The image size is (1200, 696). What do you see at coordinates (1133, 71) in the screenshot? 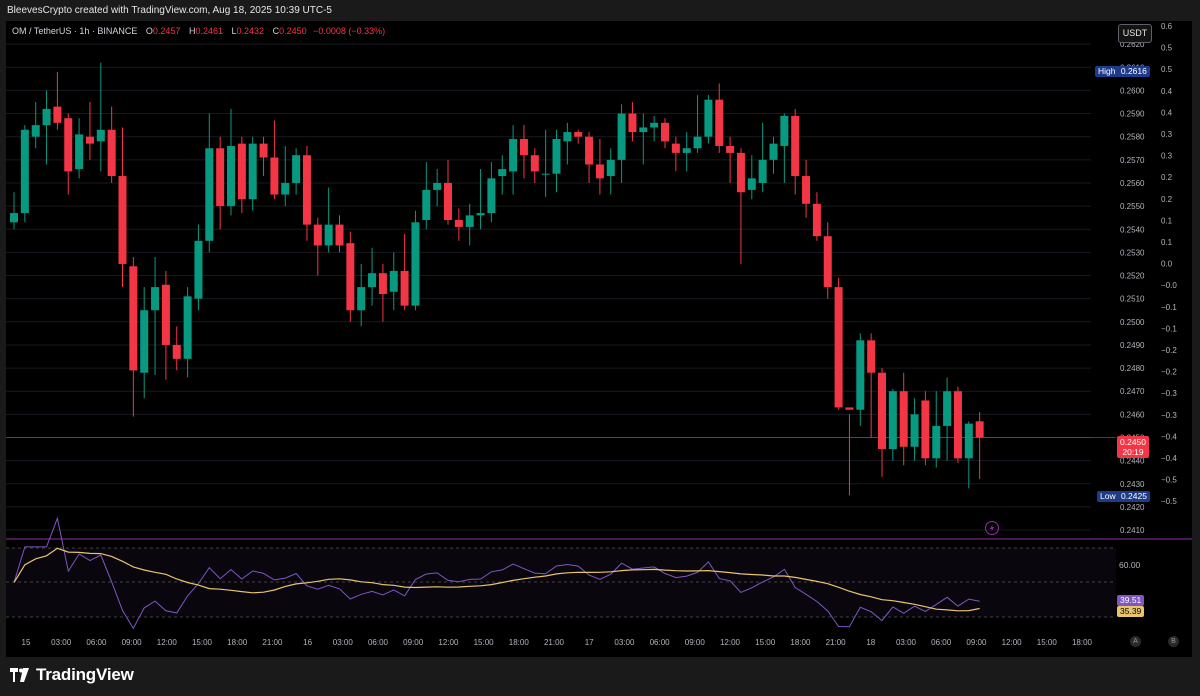
I see `high-tag-value: 0.2616` at bounding box center [1133, 71].